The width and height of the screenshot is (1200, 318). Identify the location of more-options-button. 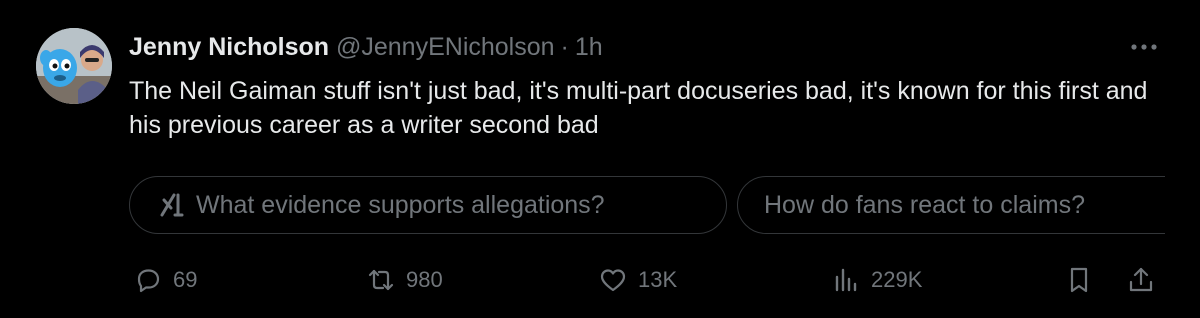
(1144, 47).